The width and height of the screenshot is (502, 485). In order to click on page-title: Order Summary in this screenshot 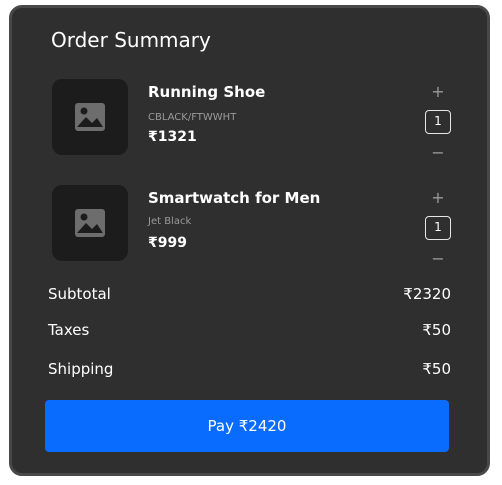, I will do `click(131, 40)`.